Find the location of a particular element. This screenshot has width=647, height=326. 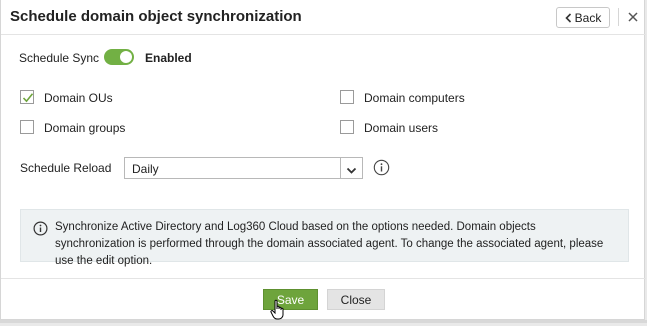

domain-ous-label: Domain OUs is located at coordinates (78, 98).